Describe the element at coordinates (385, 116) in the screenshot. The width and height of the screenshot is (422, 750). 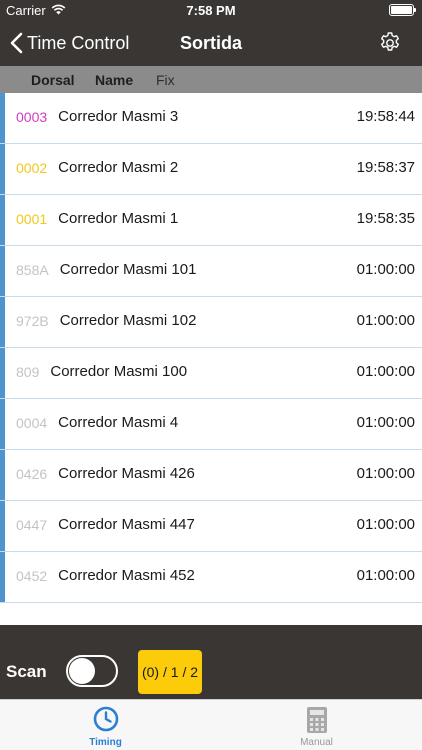
I see `row-time: 19:58:44` at that location.